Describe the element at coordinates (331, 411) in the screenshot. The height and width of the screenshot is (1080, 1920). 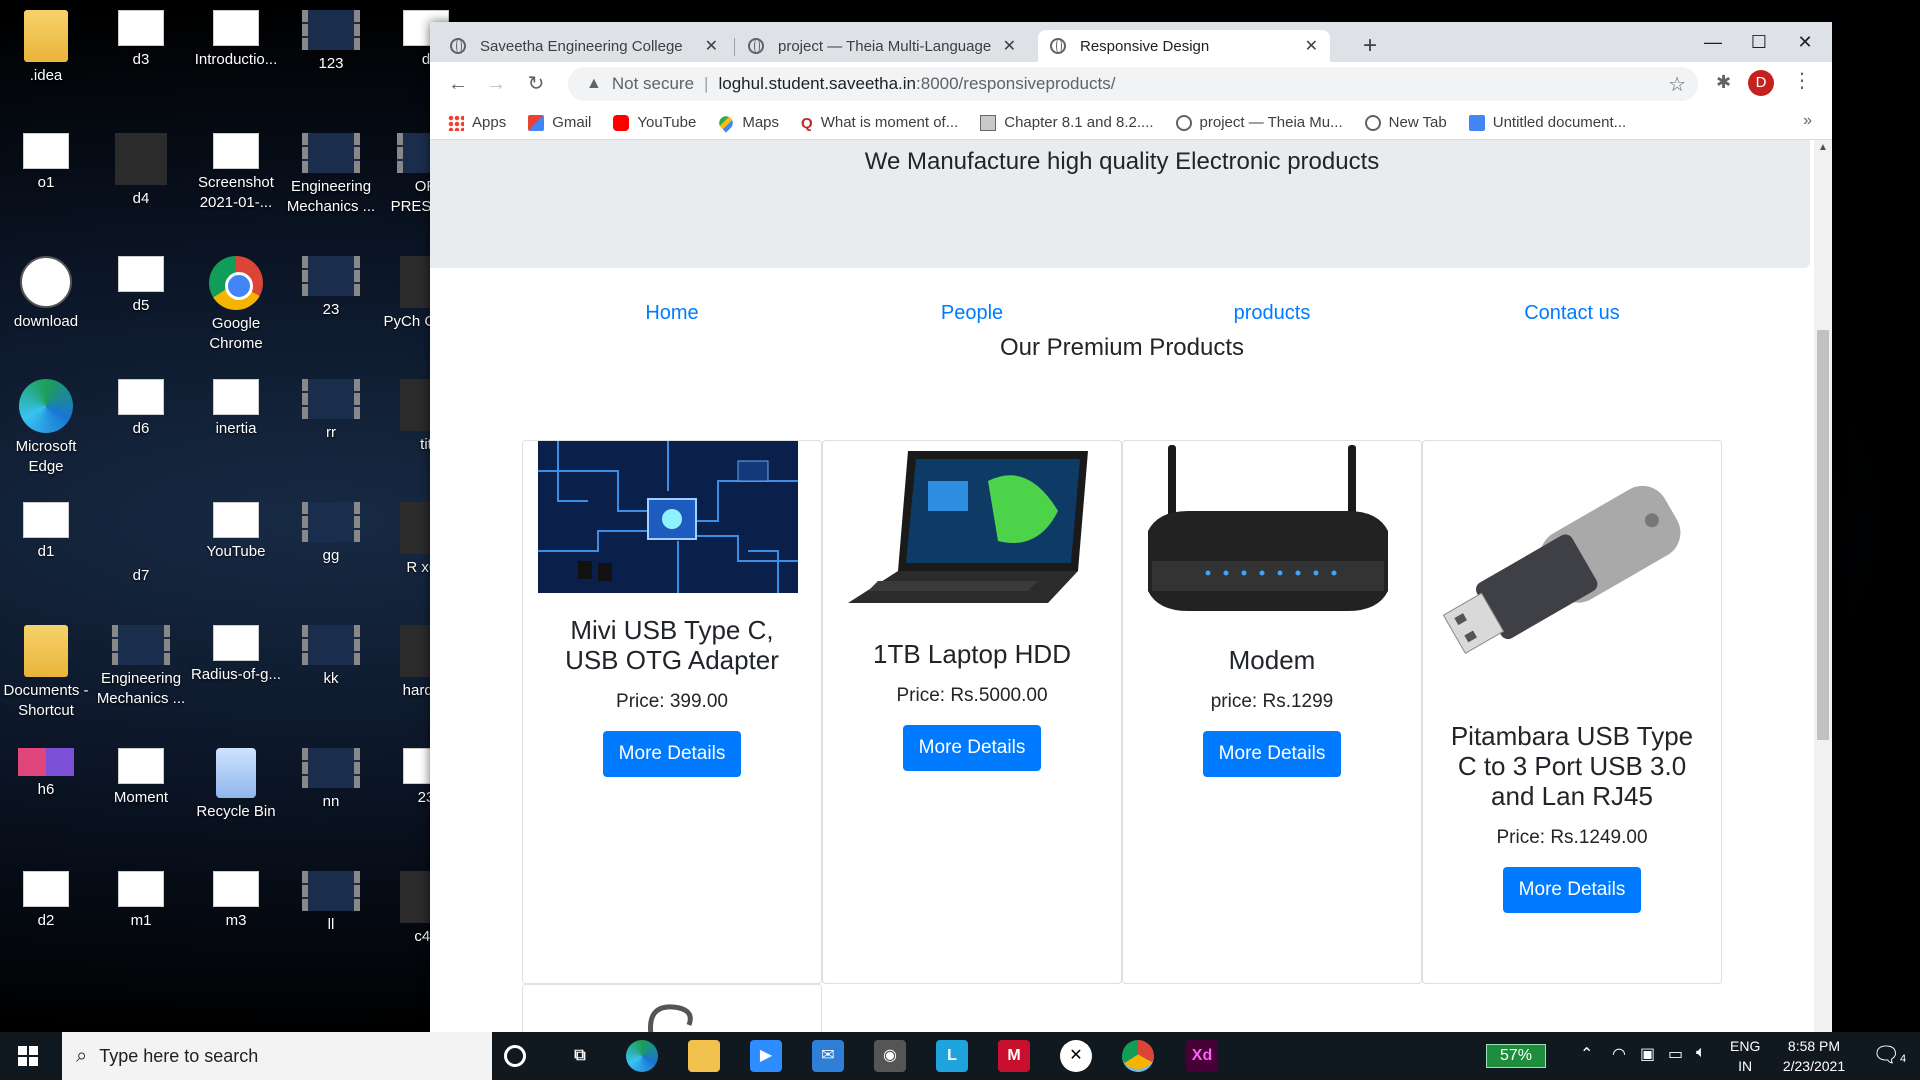
I see `desktop-icon: rr` at that location.